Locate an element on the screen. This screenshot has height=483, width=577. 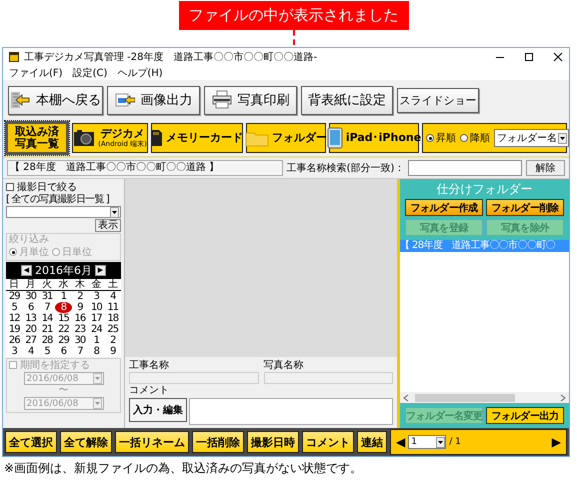
source-button: メモリーカード is located at coordinates (197, 138).